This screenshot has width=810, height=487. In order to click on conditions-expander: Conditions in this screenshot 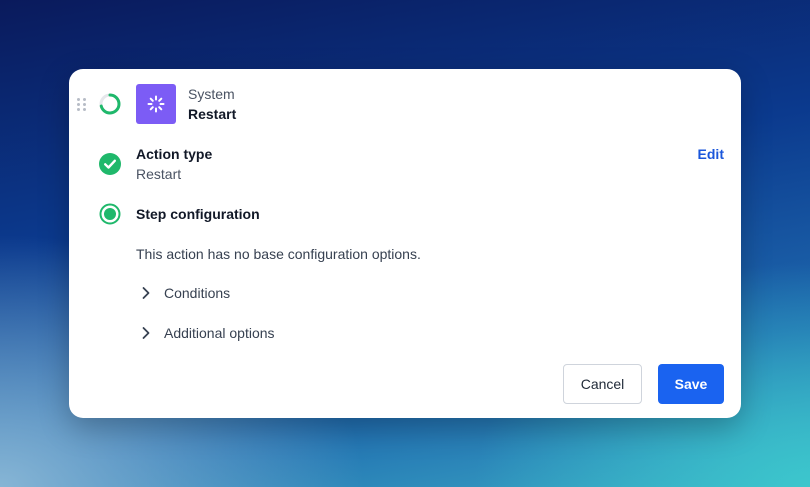, I will do `click(183, 293)`.